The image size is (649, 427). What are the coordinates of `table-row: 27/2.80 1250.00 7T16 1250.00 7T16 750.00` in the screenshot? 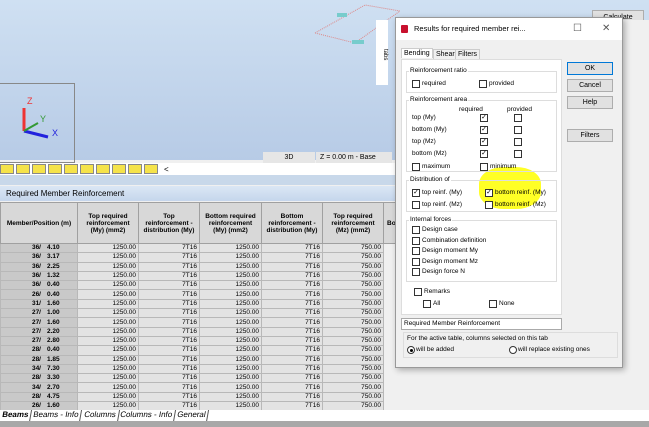 It's located at (202, 341).